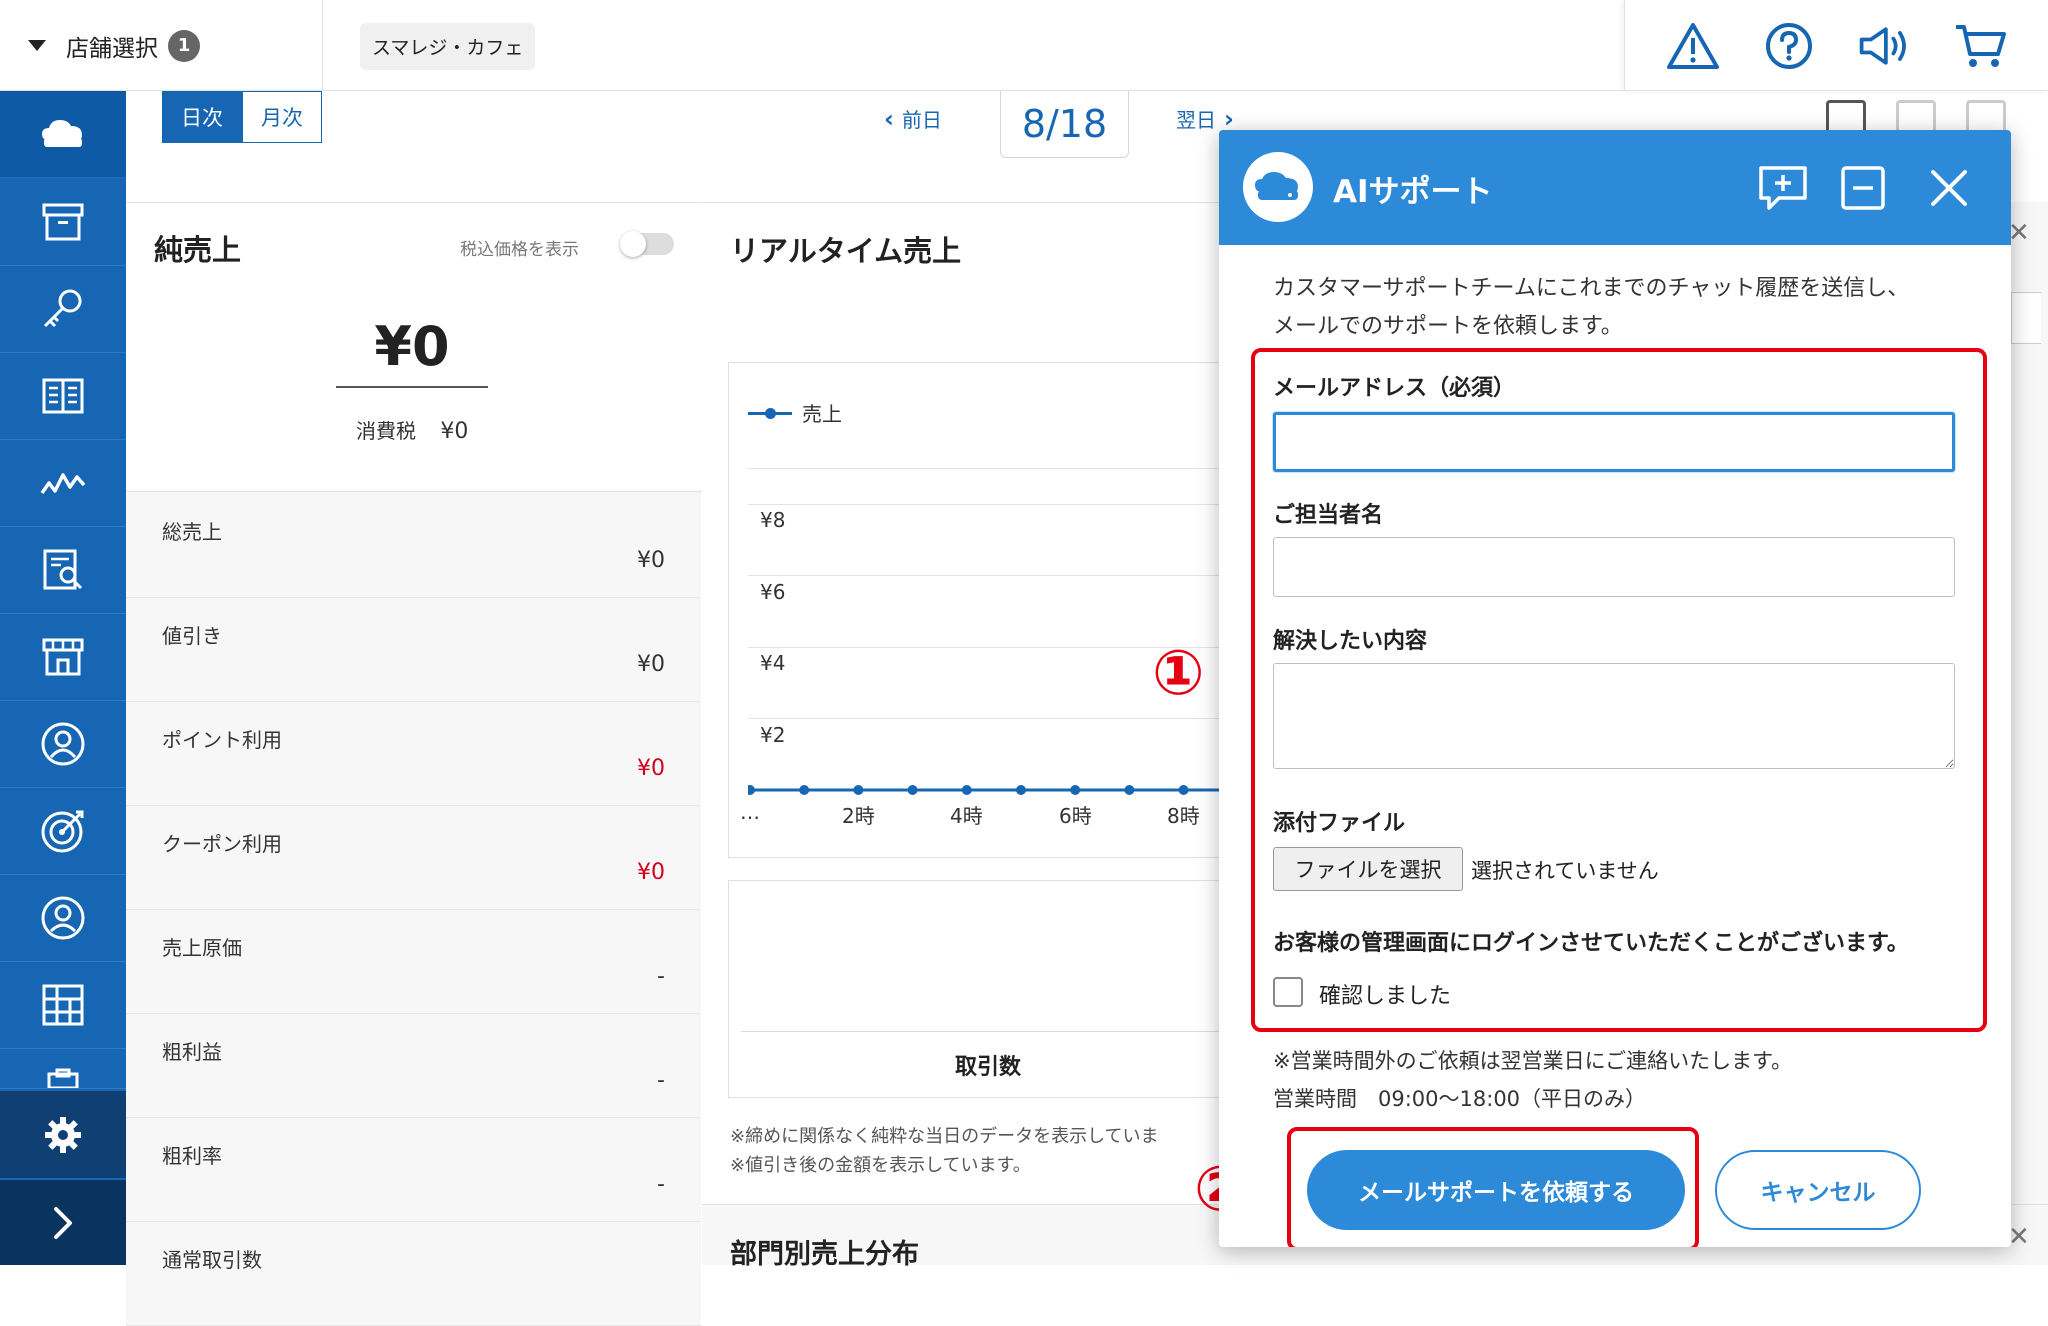 The height and width of the screenshot is (1326, 2048). I want to click on sales-row-label: 値引き, so click(192, 636).